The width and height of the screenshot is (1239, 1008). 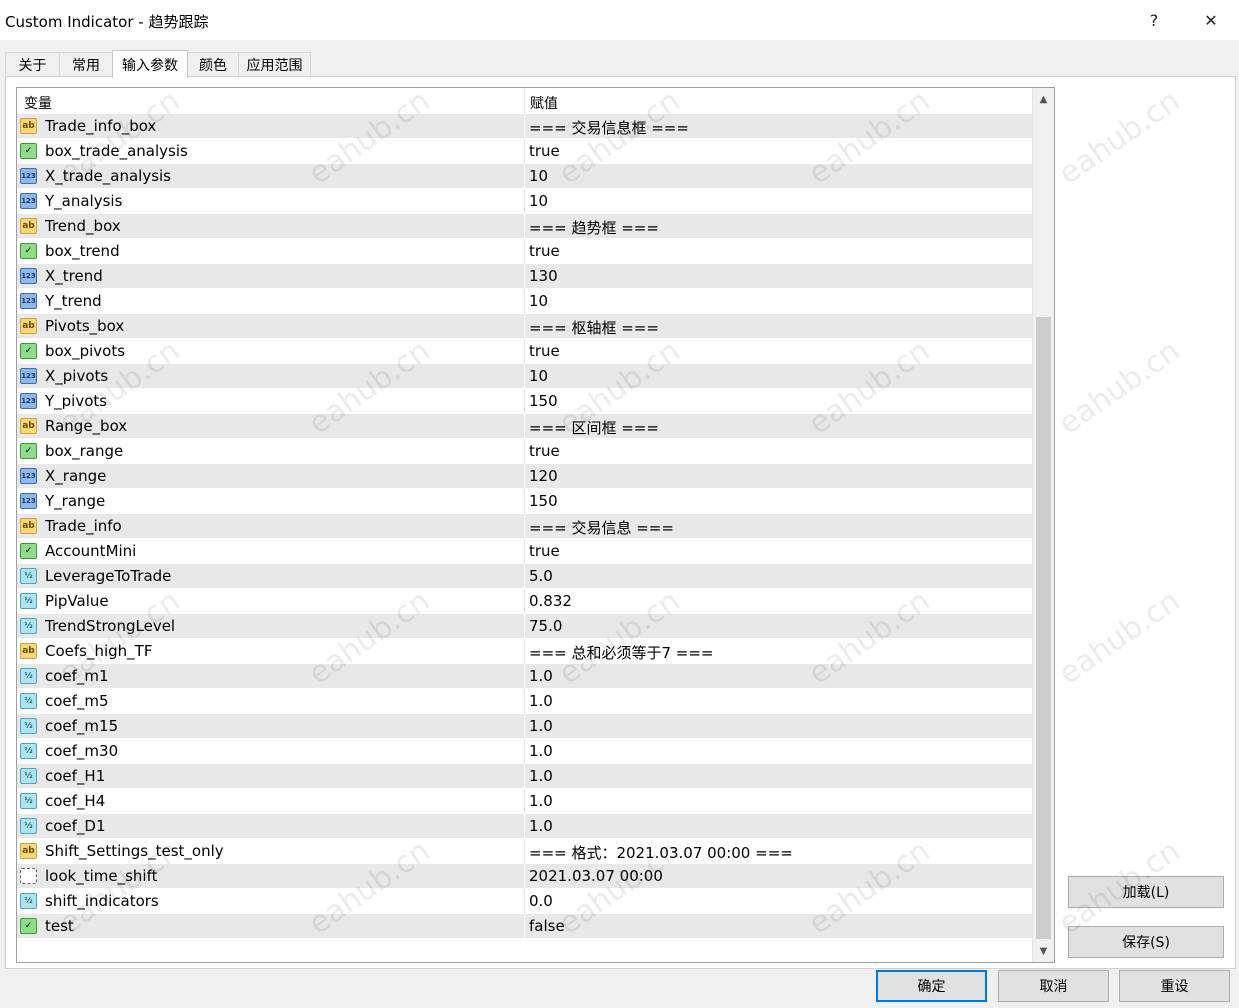 I want to click on parameter-value: 130, so click(x=543, y=276).